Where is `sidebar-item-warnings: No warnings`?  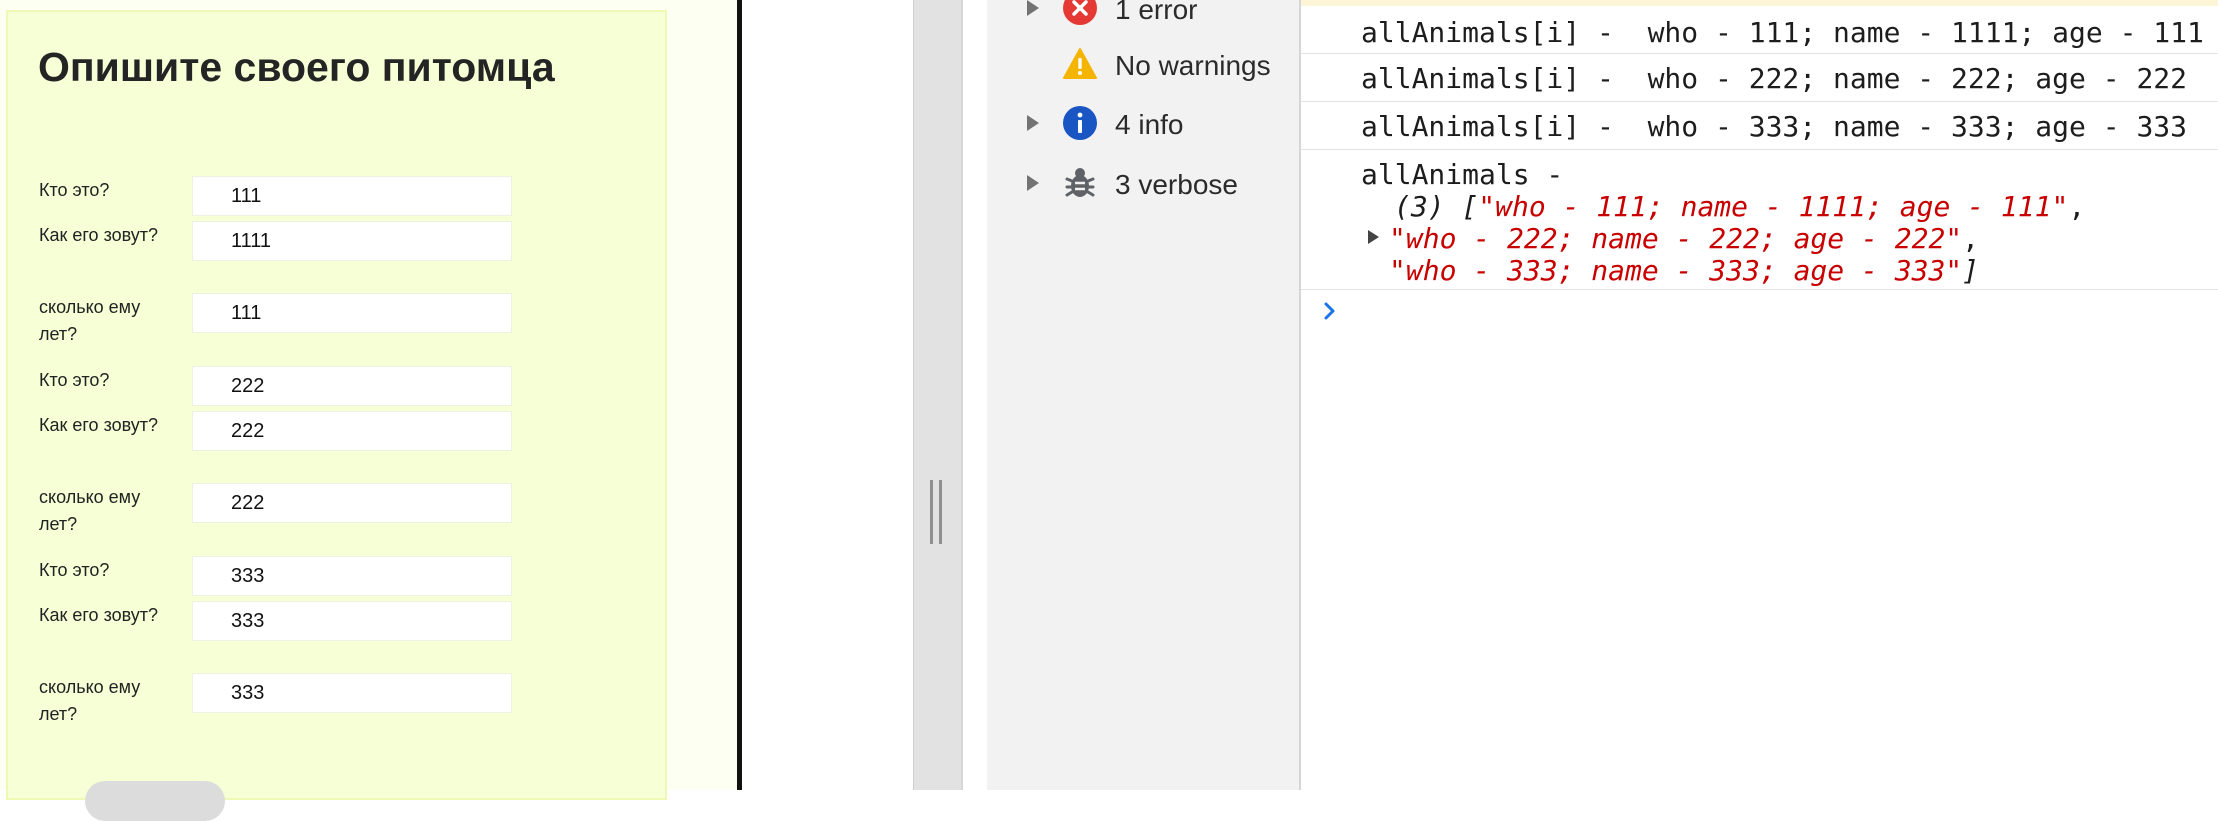 sidebar-item-warnings: No warnings is located at coordinates (1145, 64).